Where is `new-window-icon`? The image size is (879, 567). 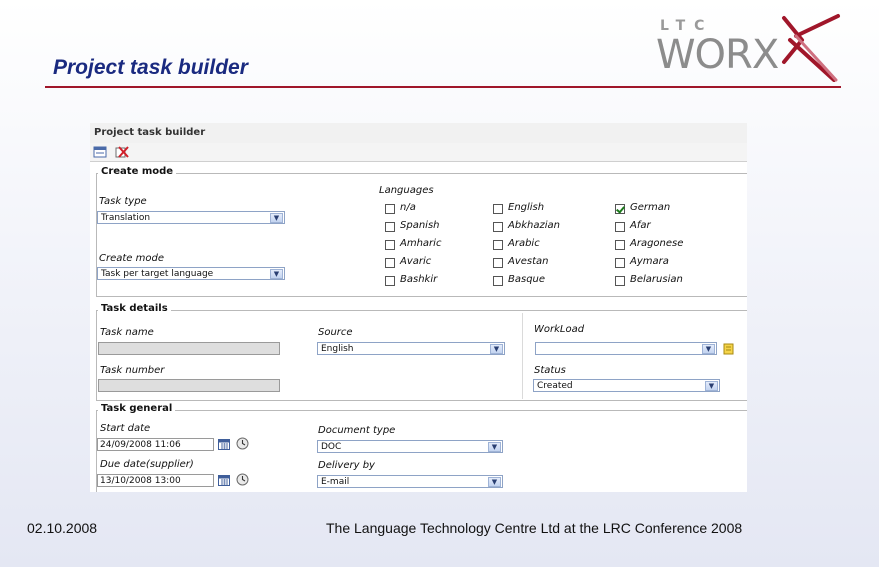 new-window-icon is located at coordinates (100, 152).